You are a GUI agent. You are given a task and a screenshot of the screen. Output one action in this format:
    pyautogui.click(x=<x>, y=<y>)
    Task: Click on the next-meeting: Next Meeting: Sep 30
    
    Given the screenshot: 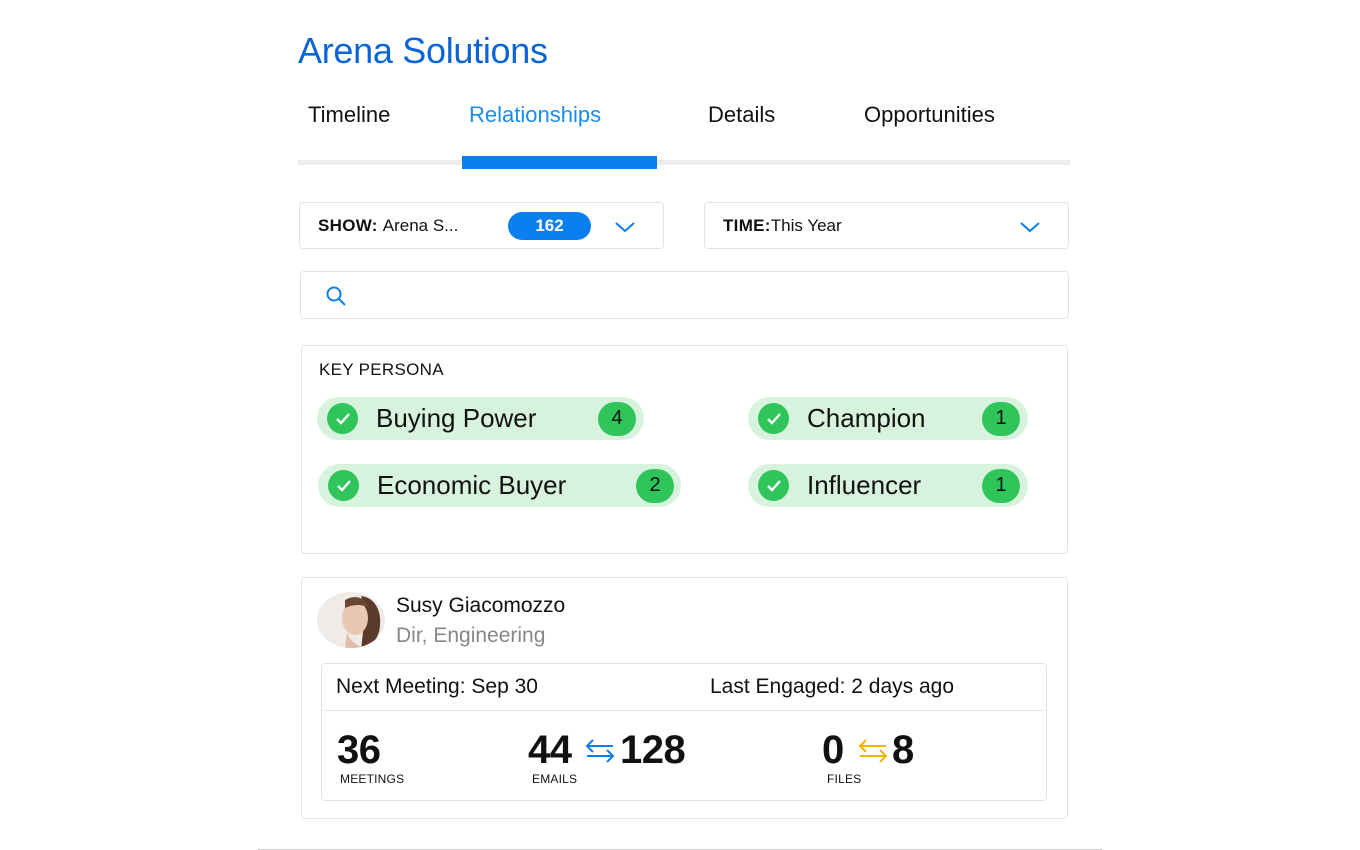 What is the action you would take?
    pyautogui.click(x=437, y=687)
    